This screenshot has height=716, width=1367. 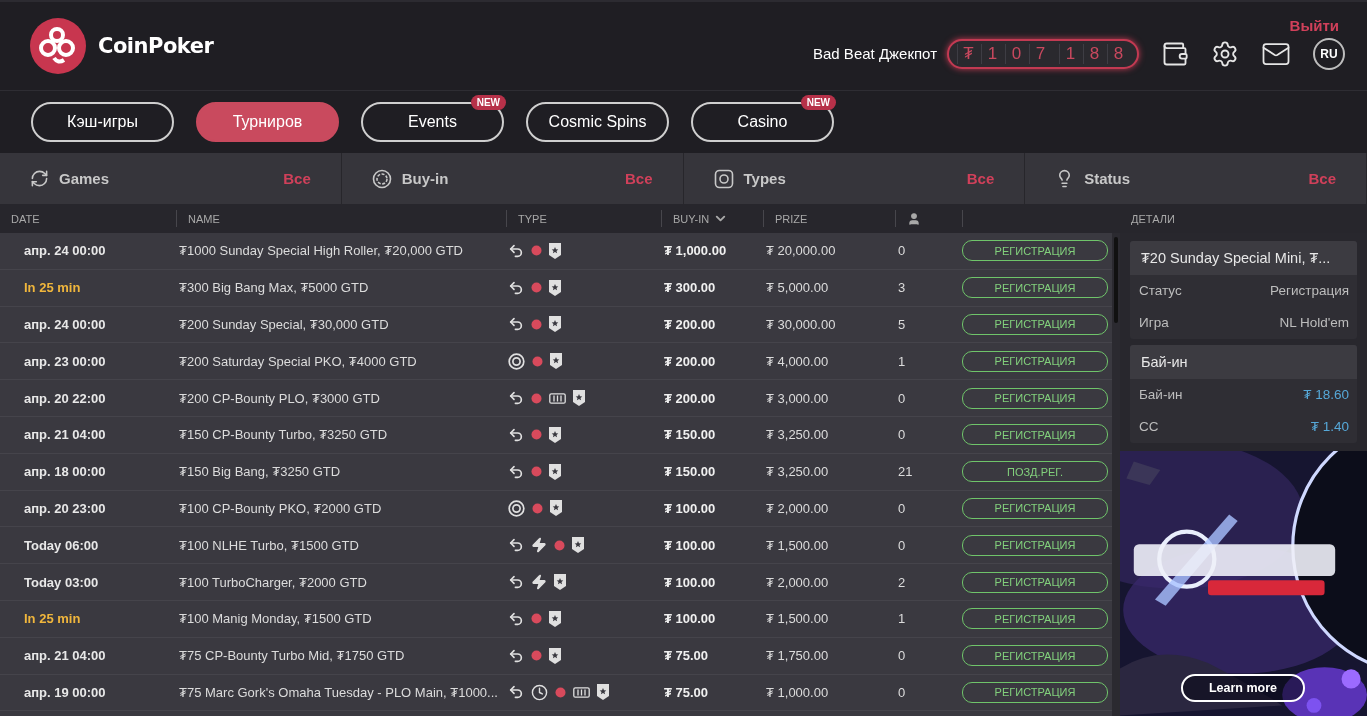 What do you see at coordinates (902, 582) in the screenshot?
I see `players-cell-text: 2` at bounding box center [902, 582].